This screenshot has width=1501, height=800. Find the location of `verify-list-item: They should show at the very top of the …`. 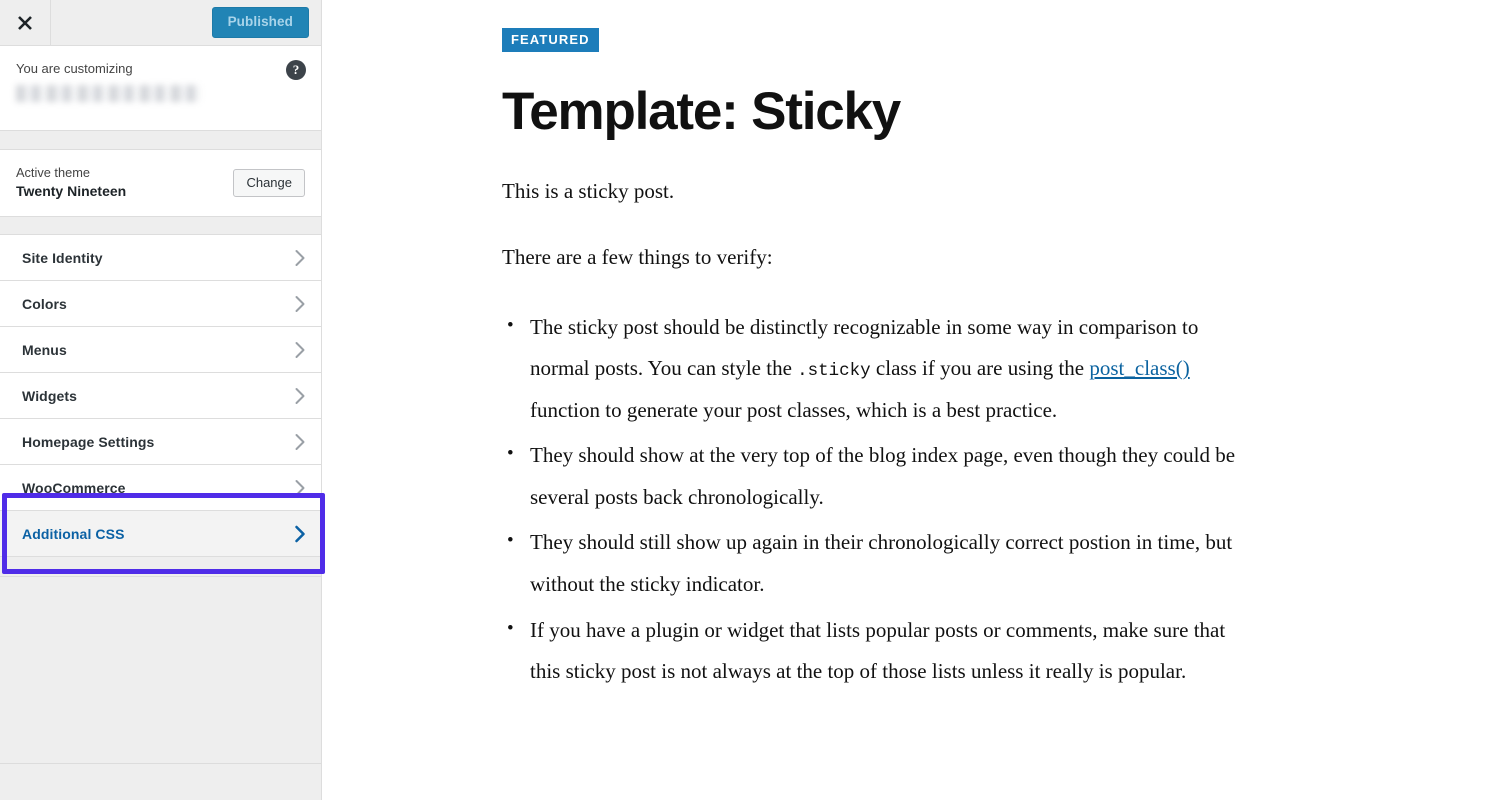

verify-list-item: They should show at the very top of the … is located at coordinates (879, 476).